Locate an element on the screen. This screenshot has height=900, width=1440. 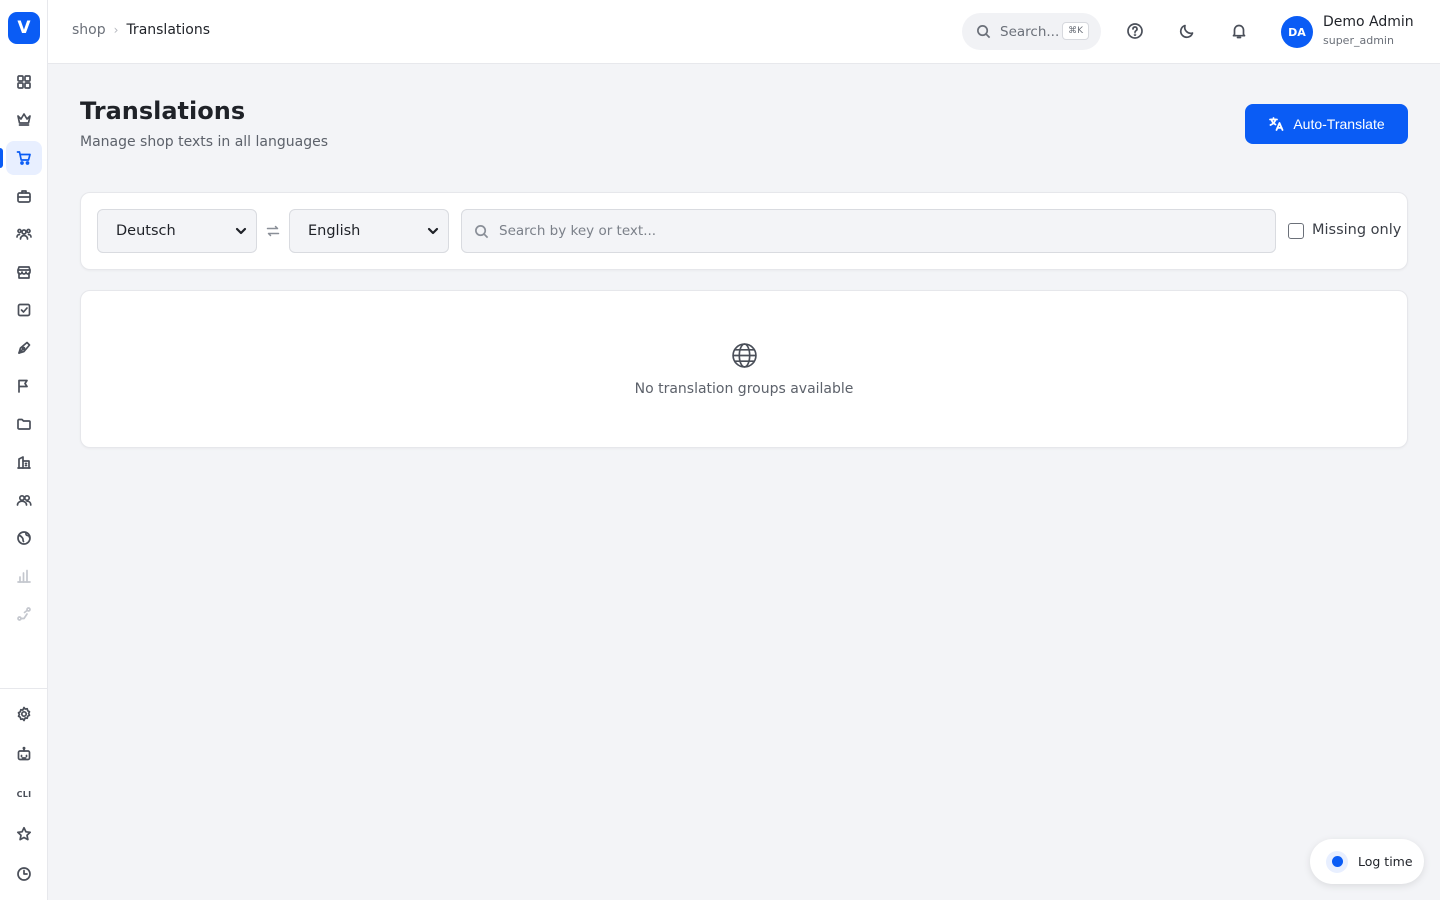
avatar: DA is located at coordinates (1297, 32).